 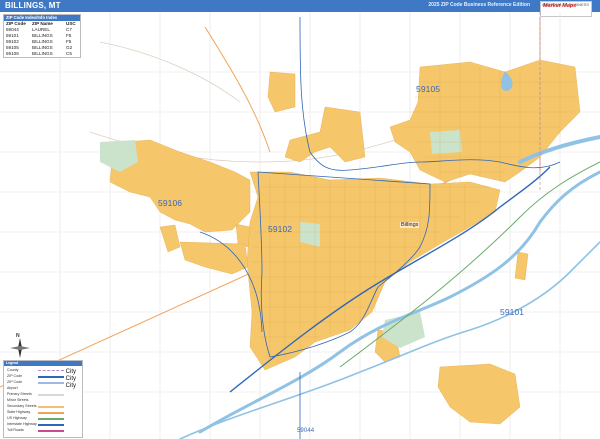 What do you see at coordinates (565, 4) in the screenshot?
I see `logo-small-text: MAPS SALES BUSINESS` at bounding box center [565, 4].